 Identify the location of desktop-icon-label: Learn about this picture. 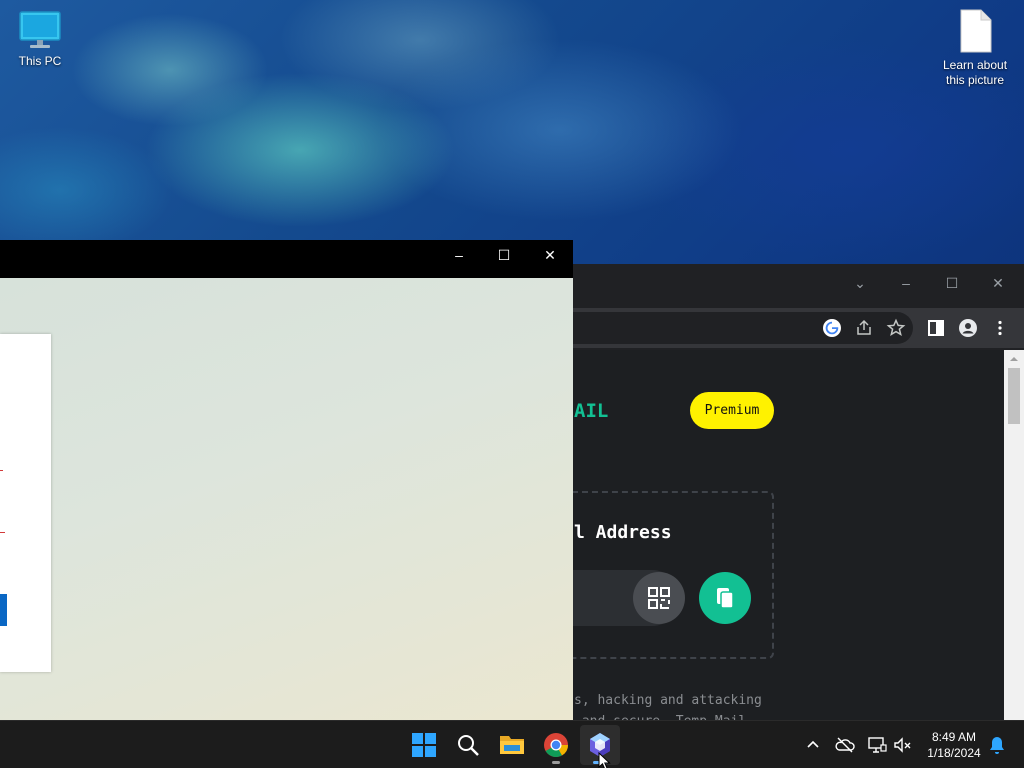
(975, 72).